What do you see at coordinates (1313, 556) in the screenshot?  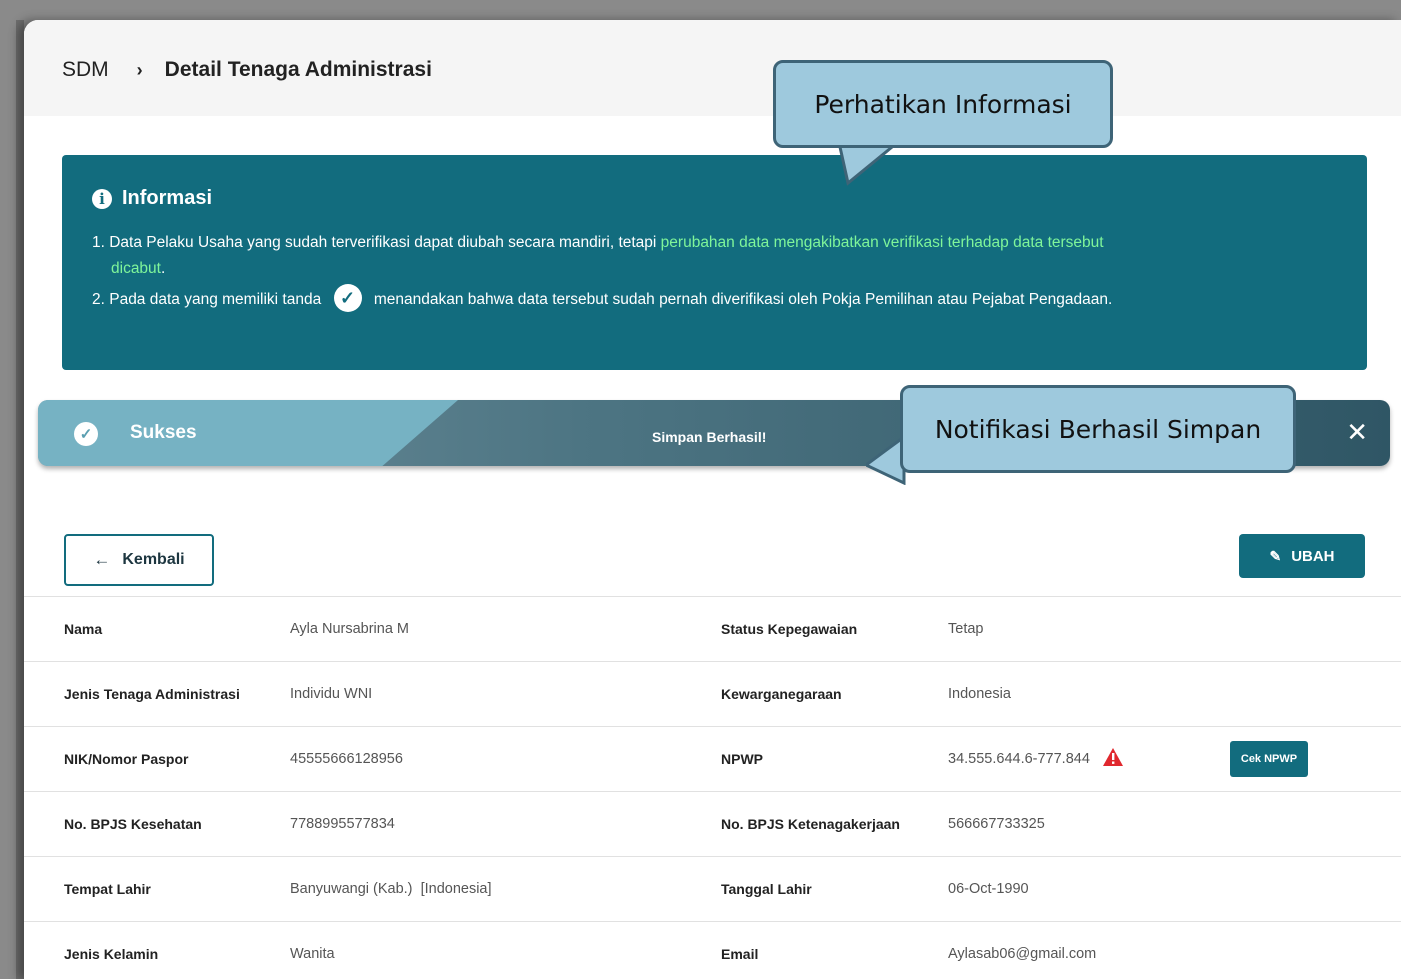 I see `edit-button-label: UBAH` at bounding box center [1313, 556].